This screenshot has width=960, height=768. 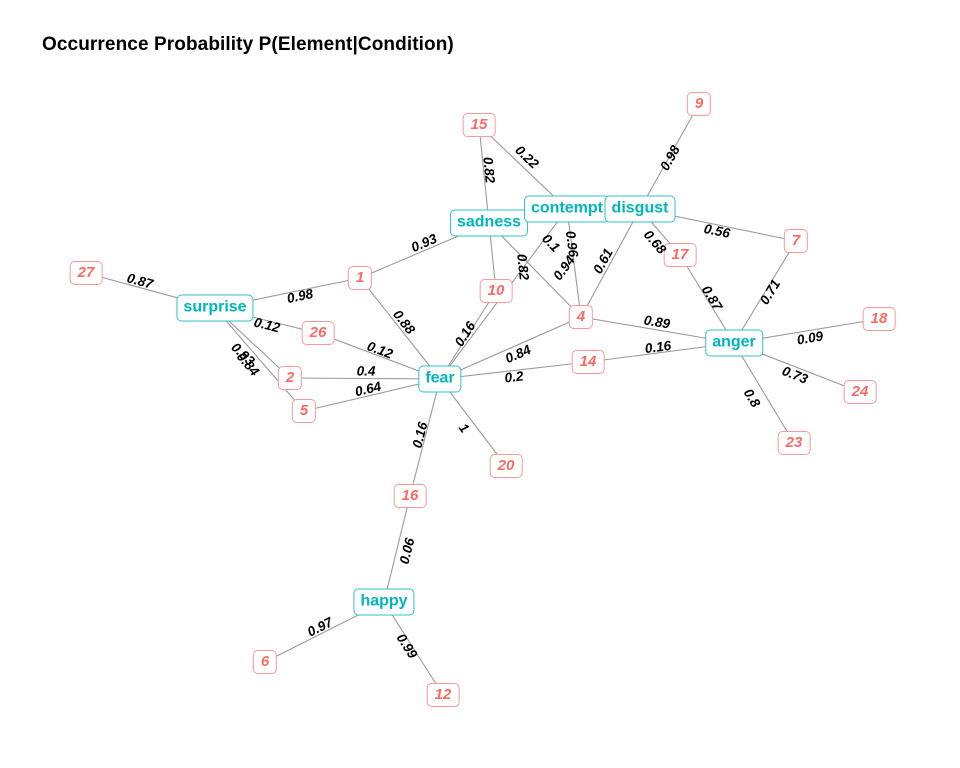 What do you see at coordinates (86, 273) in the screenshot?
I see `graph-node-27: 27` at bounding box center [86, 273].